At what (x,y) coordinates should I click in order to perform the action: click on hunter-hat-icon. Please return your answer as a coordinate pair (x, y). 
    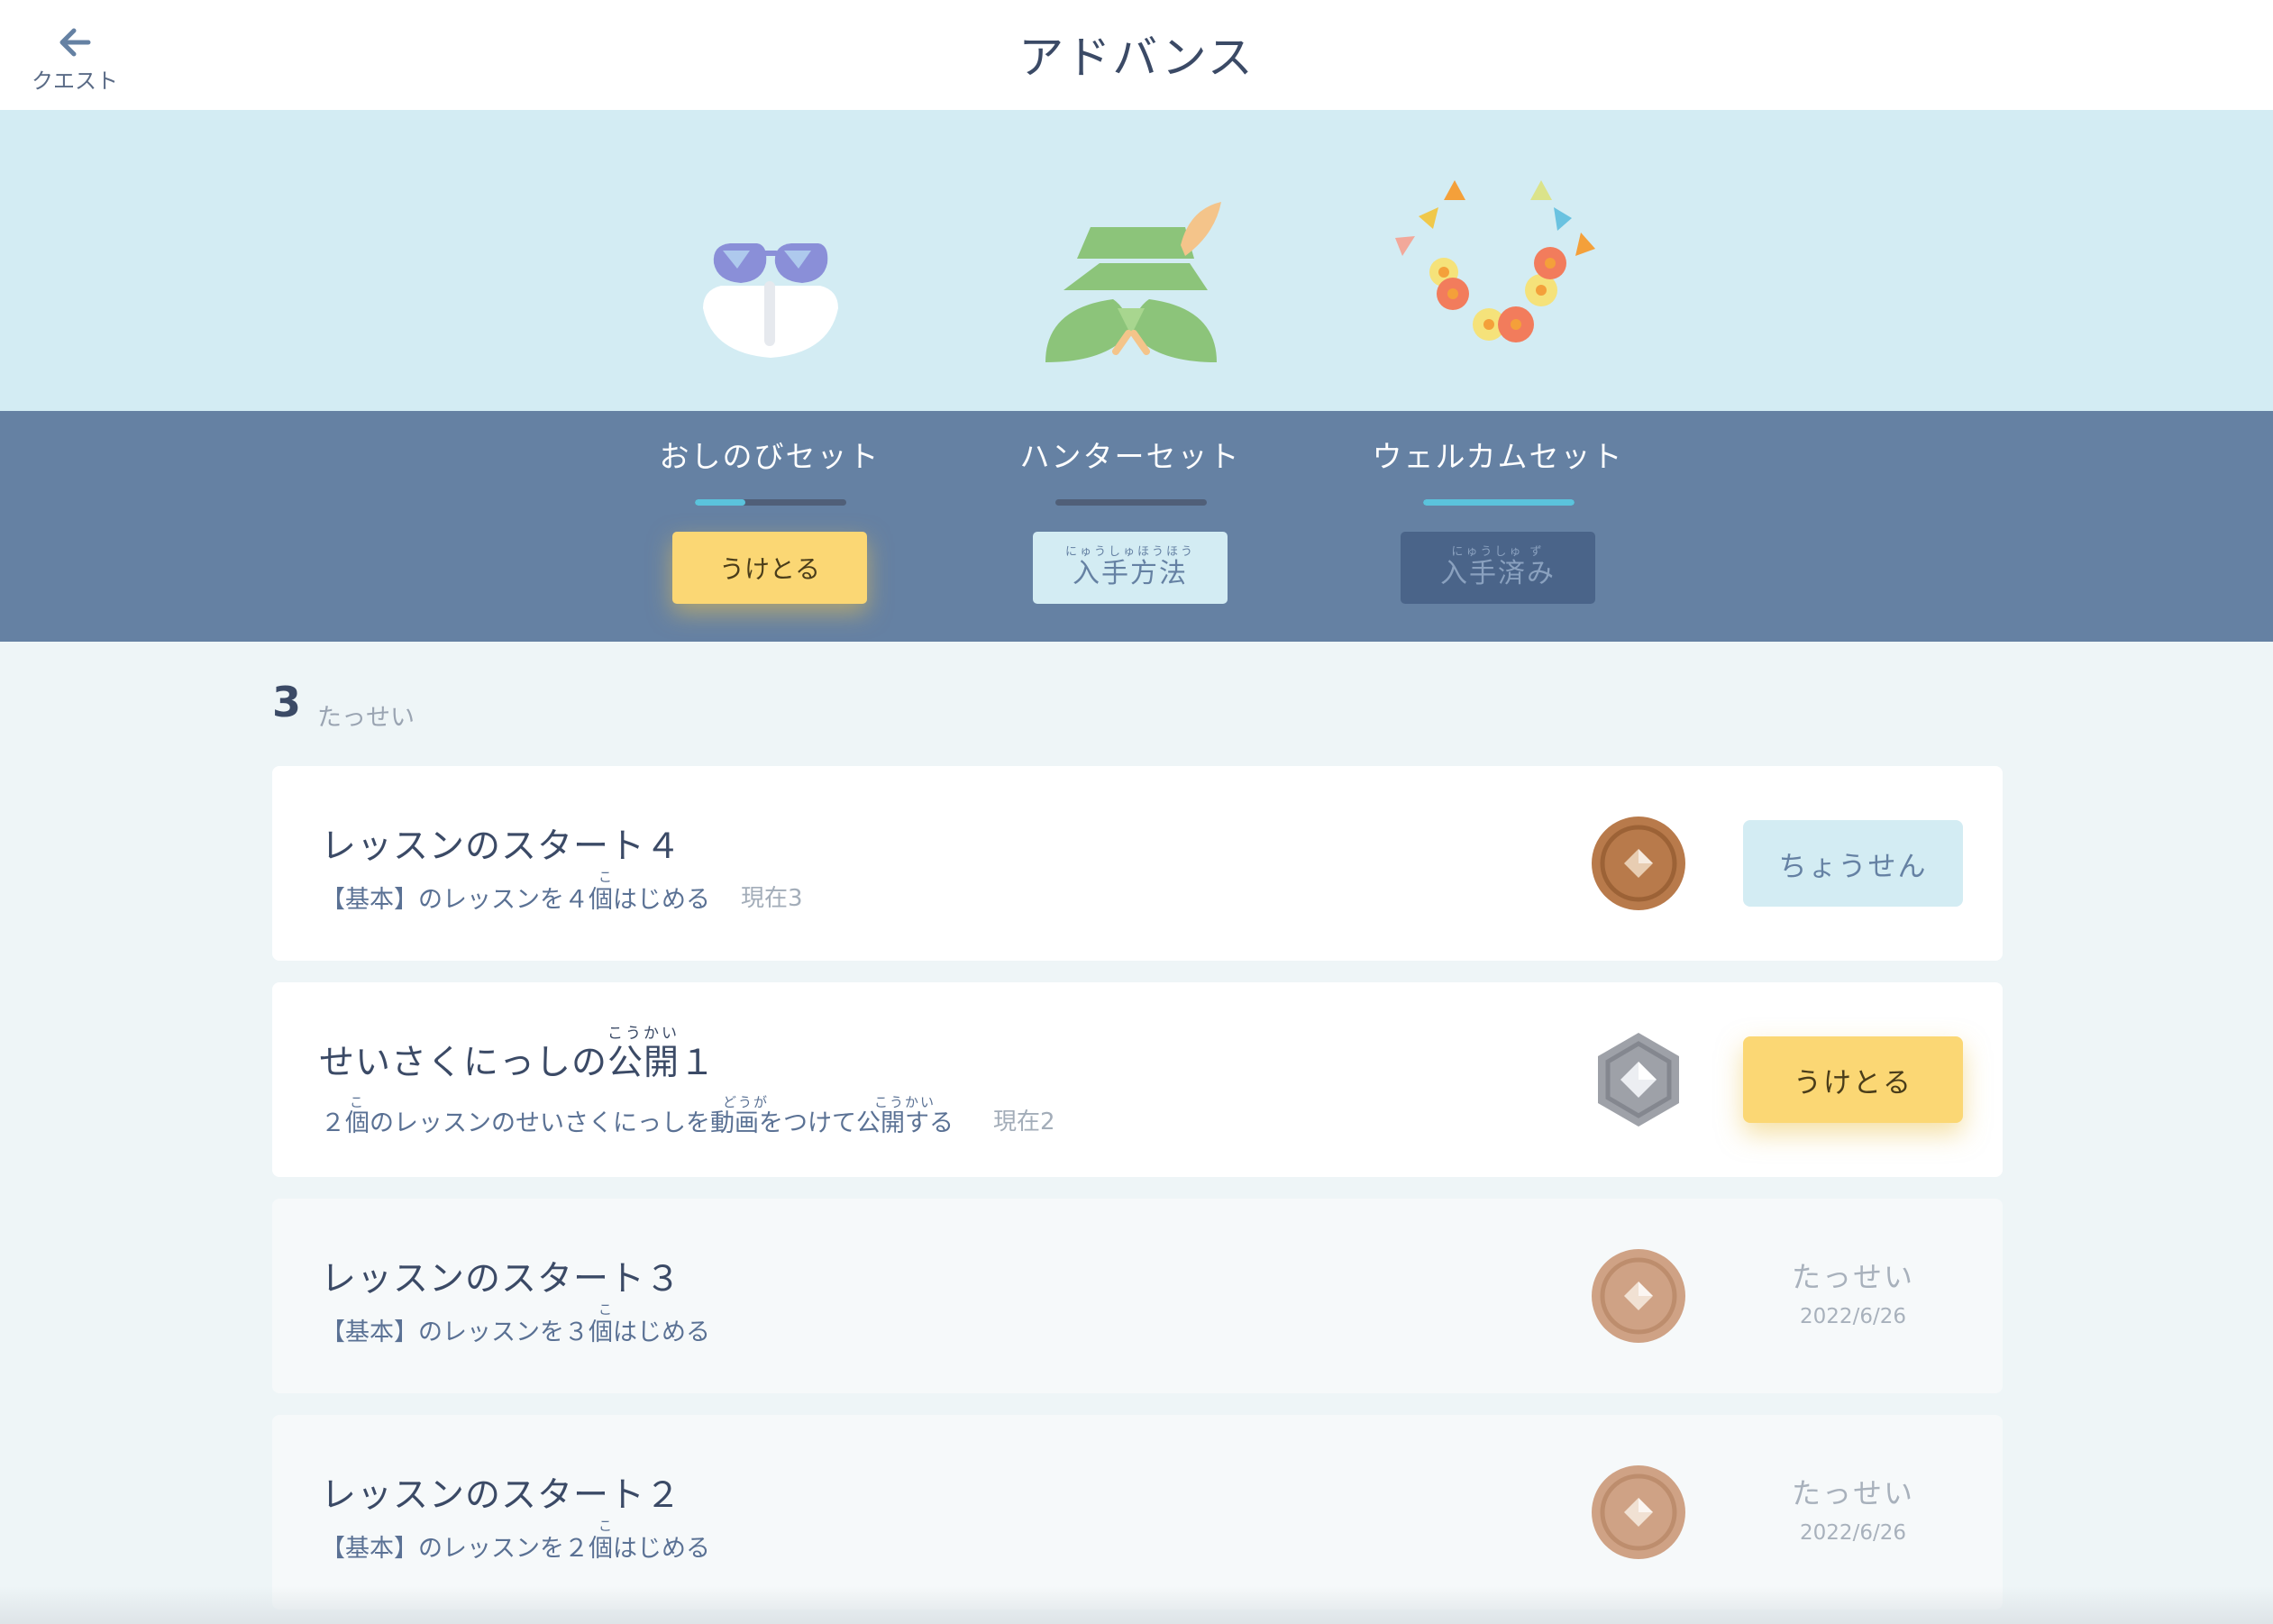
    Looking at the image, I should click on (1133, 282).